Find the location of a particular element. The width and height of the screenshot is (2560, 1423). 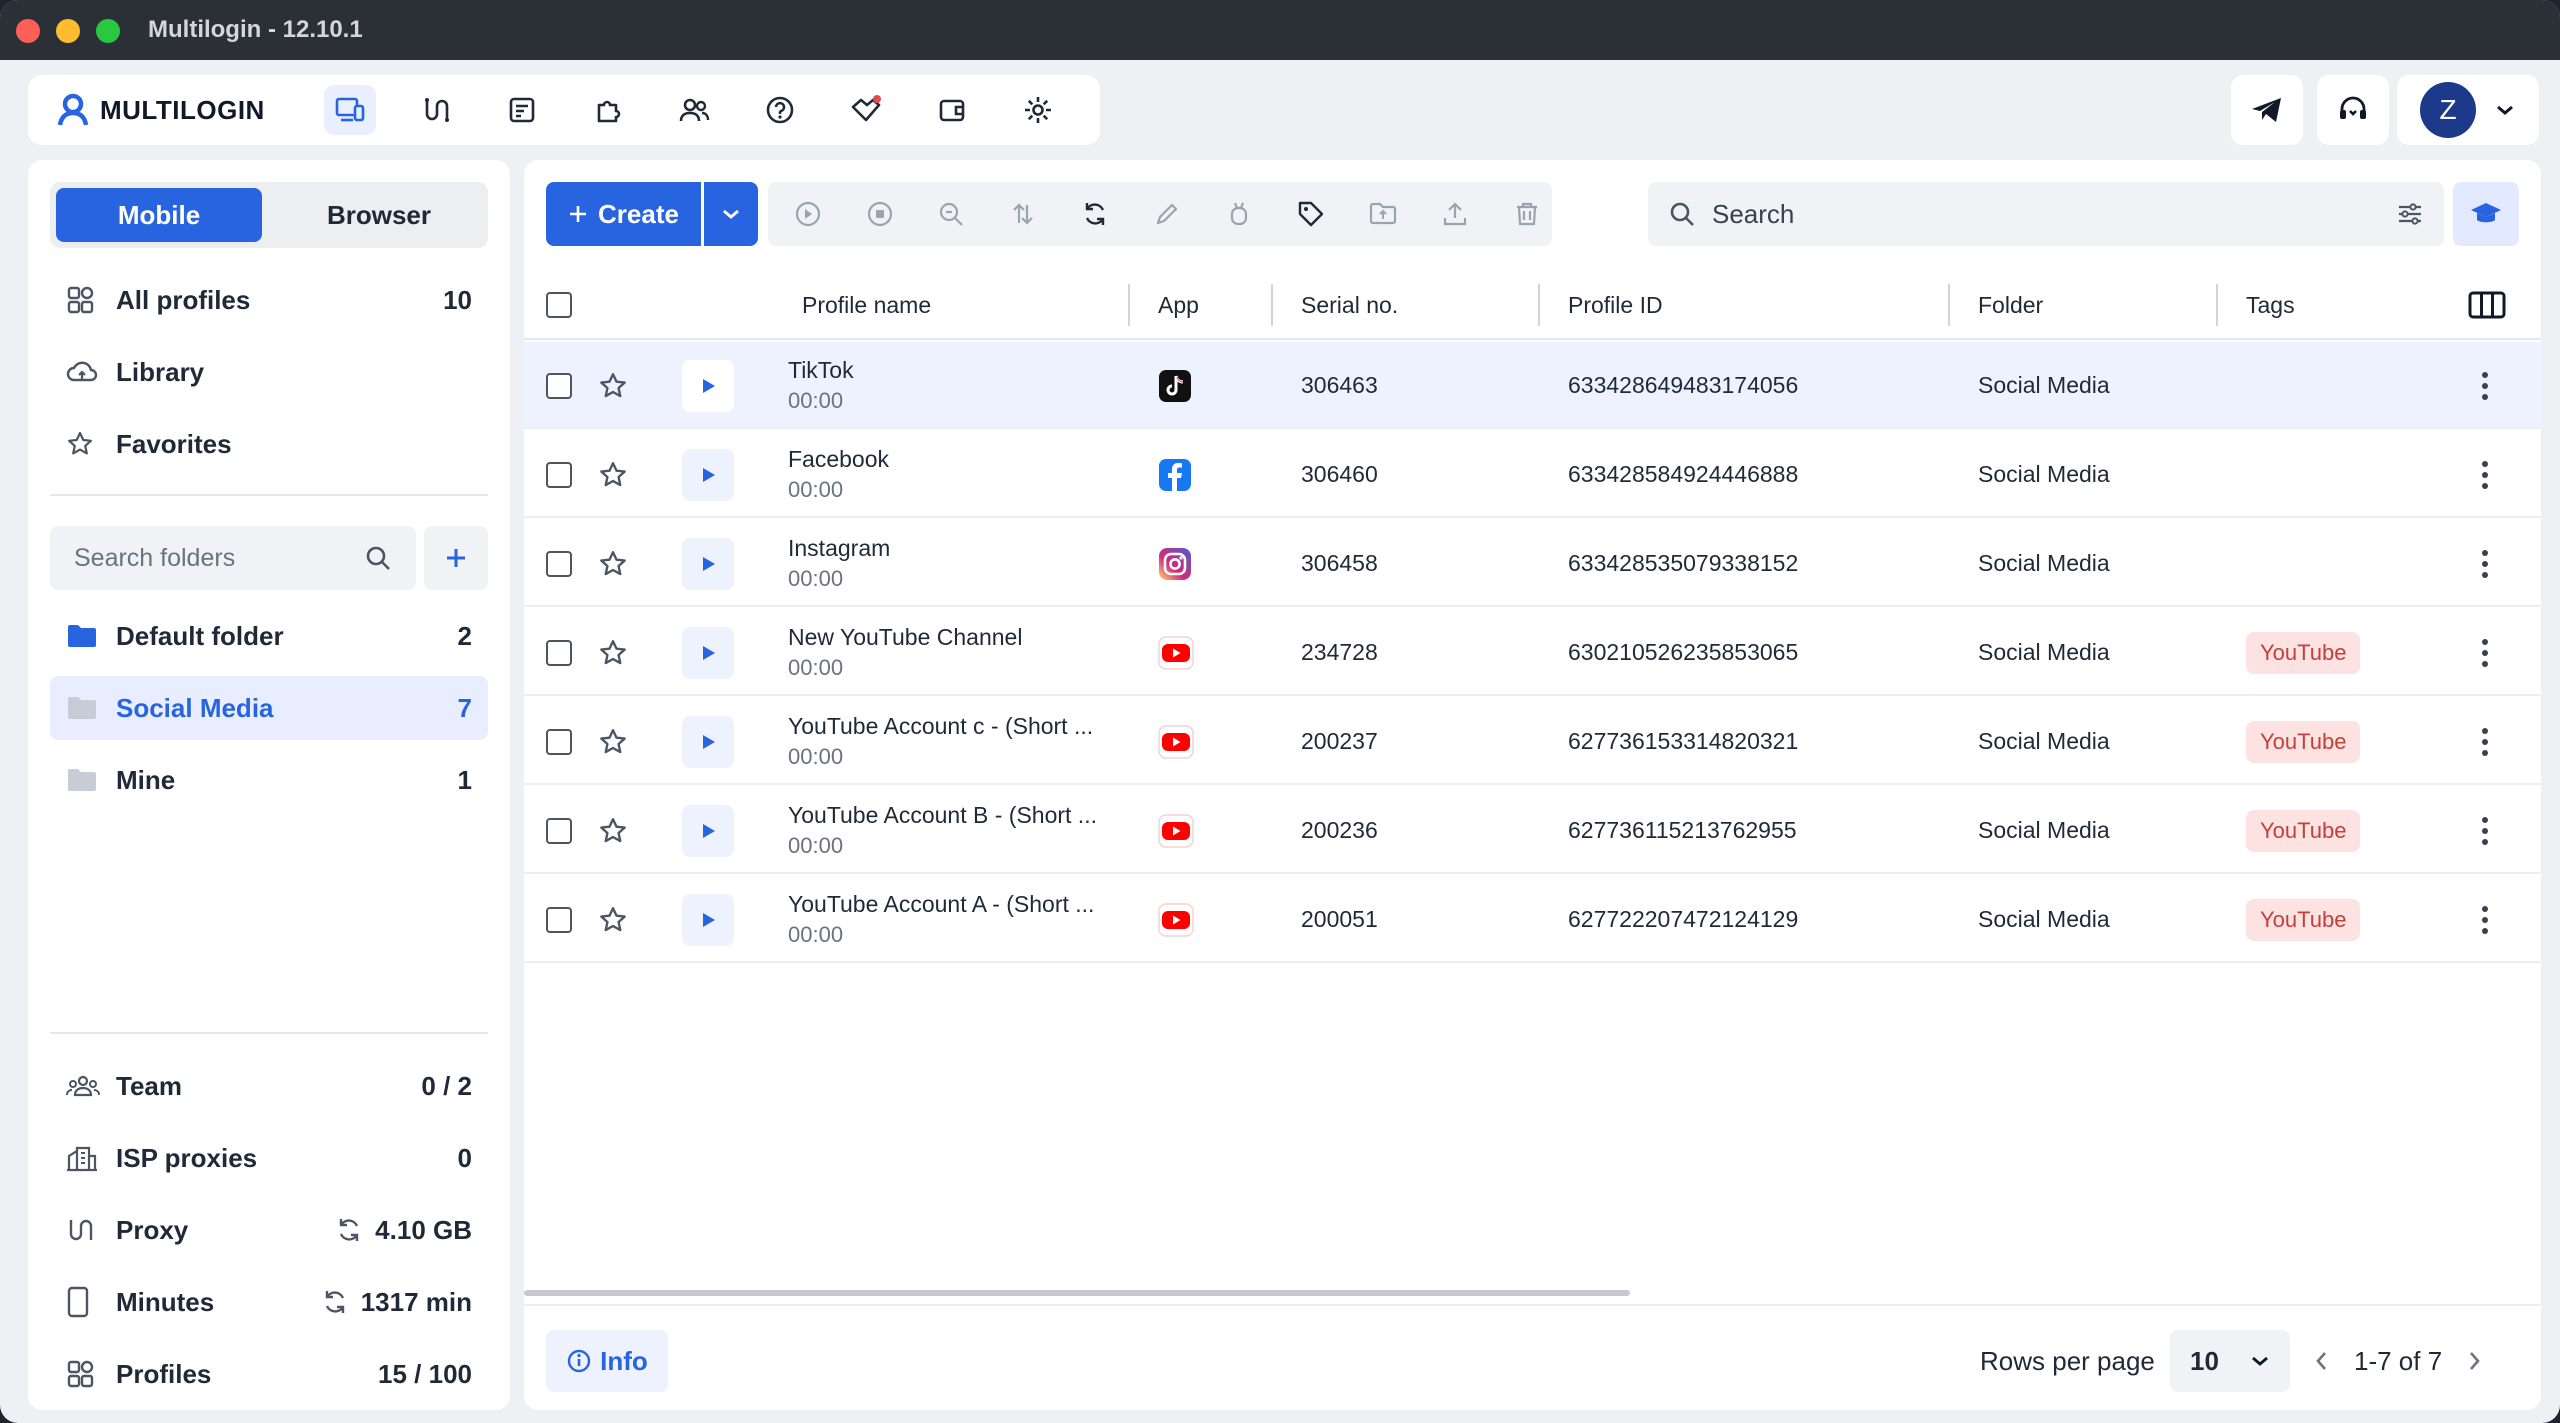

stat-minutes: Minutes 1317 min is located at coordinates (269, 1302).